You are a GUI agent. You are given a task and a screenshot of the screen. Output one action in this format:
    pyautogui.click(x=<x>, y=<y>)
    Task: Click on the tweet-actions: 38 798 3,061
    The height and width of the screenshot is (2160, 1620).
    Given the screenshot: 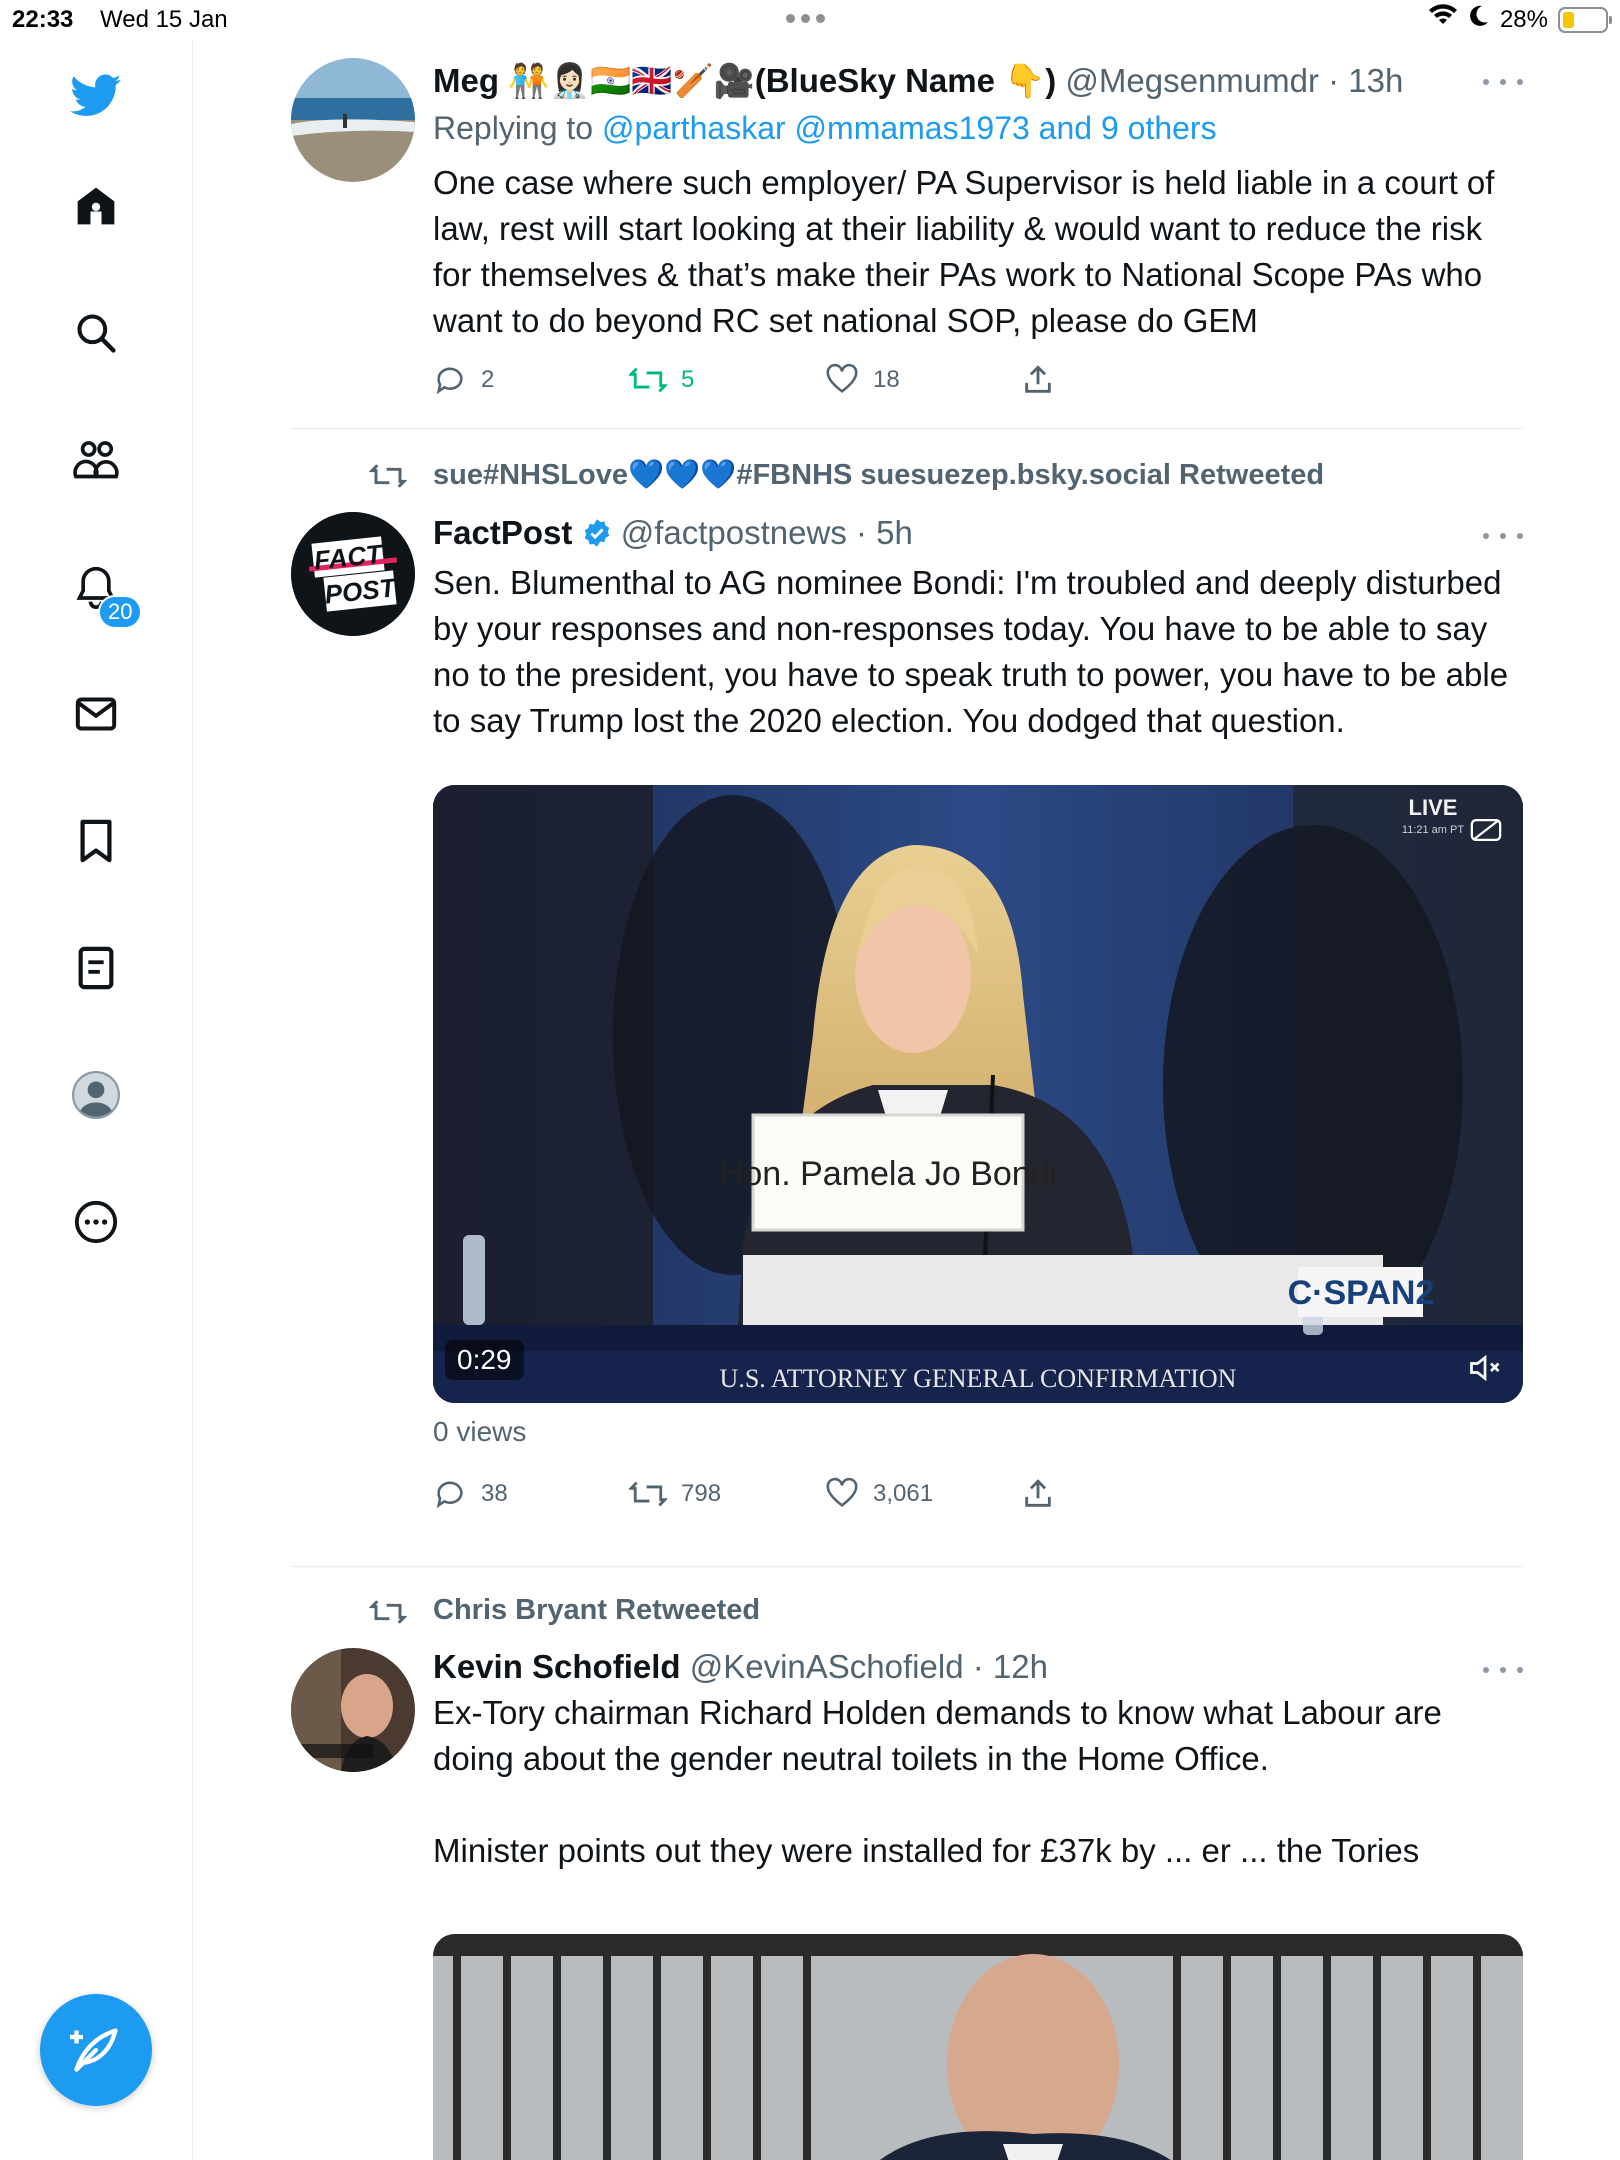 What is the action you would take?
    pyautogui.click(x=978, y=1494)
    